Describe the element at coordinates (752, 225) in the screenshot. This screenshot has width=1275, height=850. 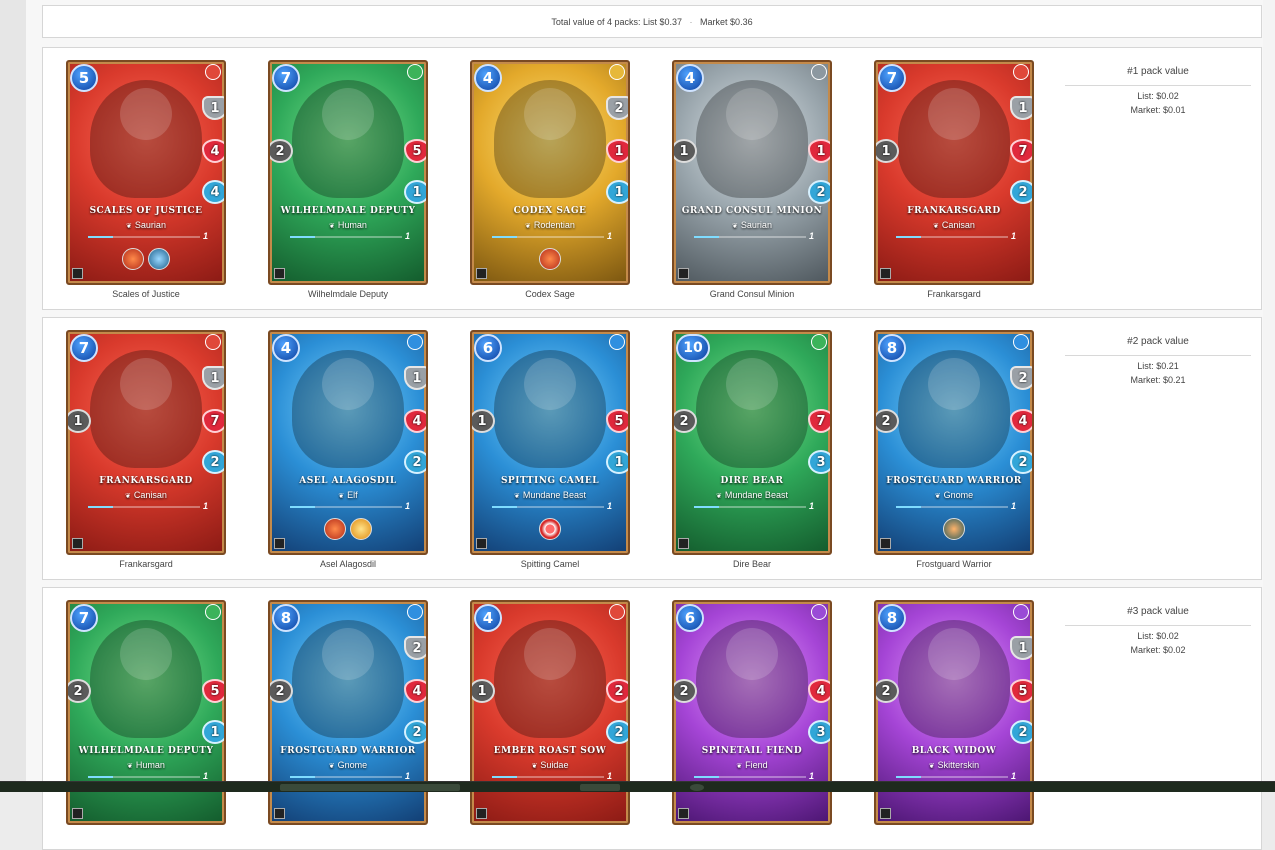
I see `card-race: ❦ Saurian` at that location.